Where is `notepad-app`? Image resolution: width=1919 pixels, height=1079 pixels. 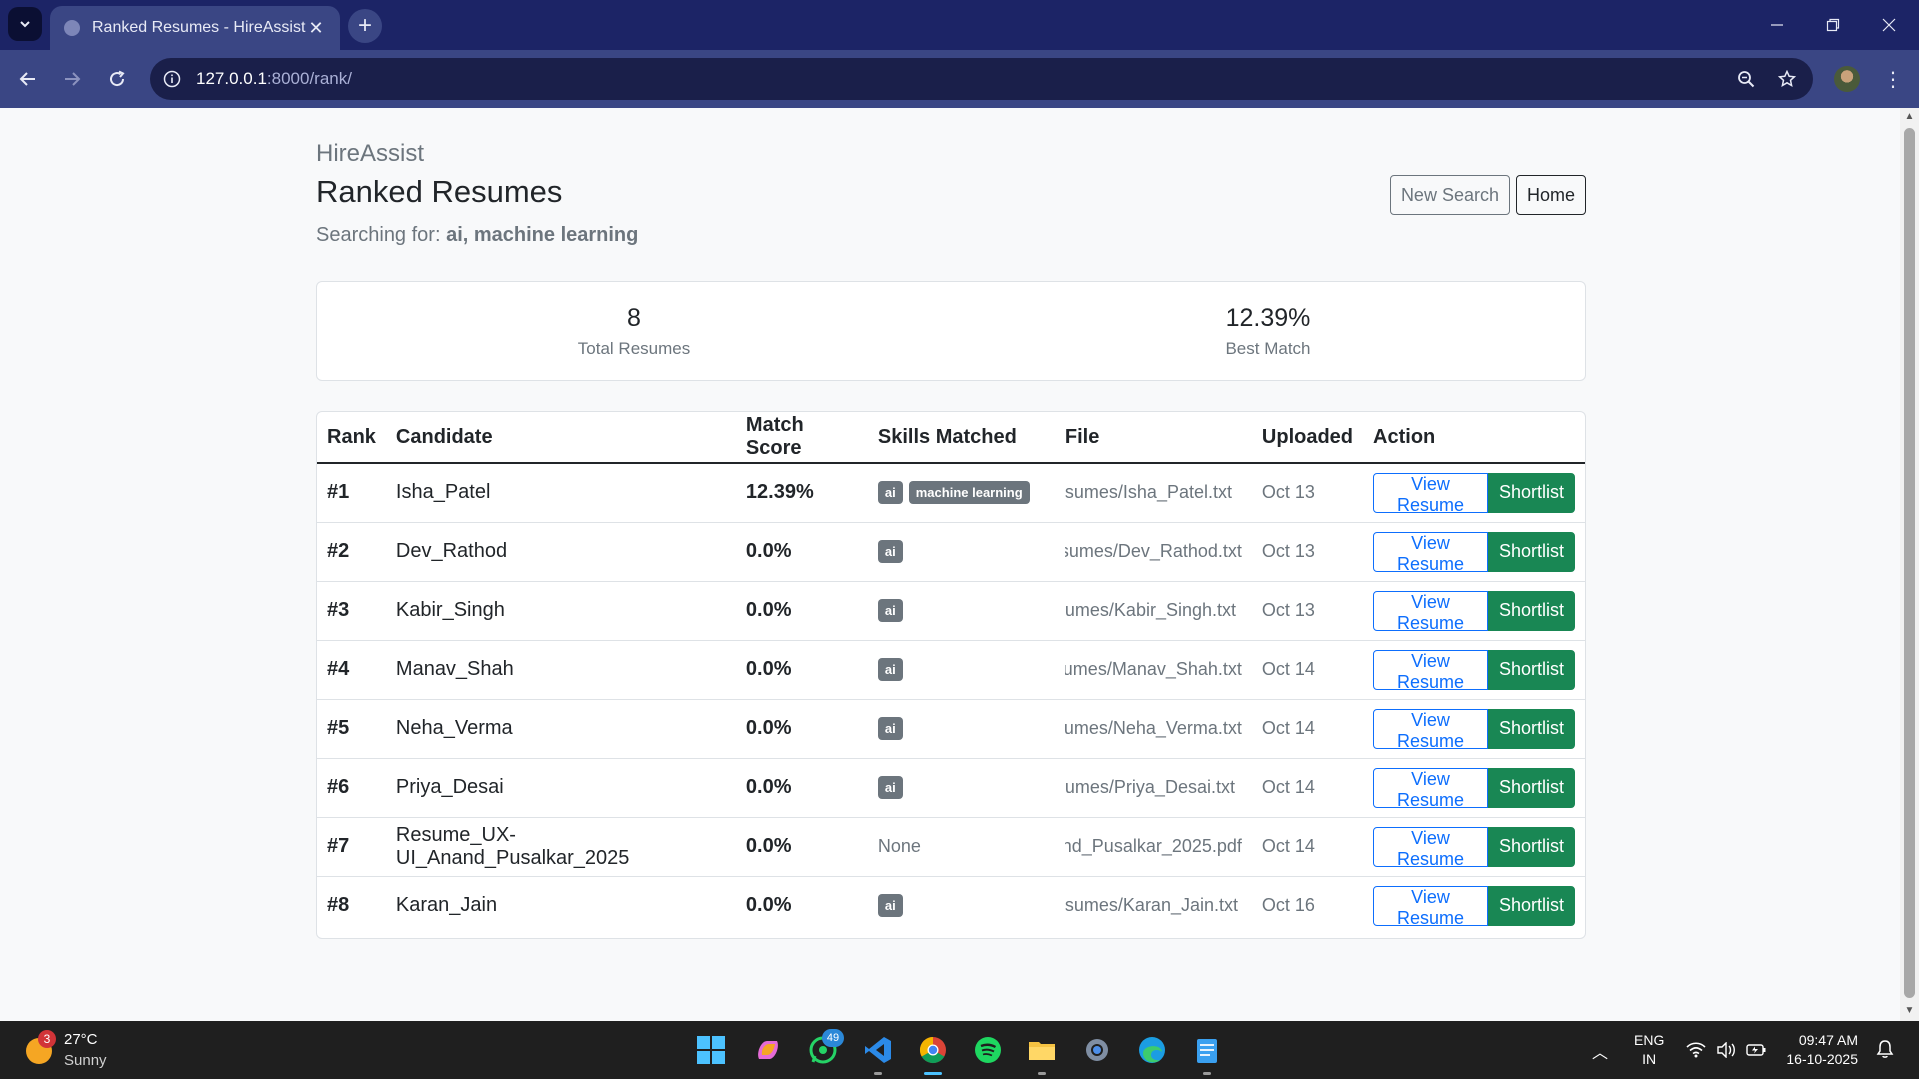 notepad-app is located at coordinates (1207, 1050).